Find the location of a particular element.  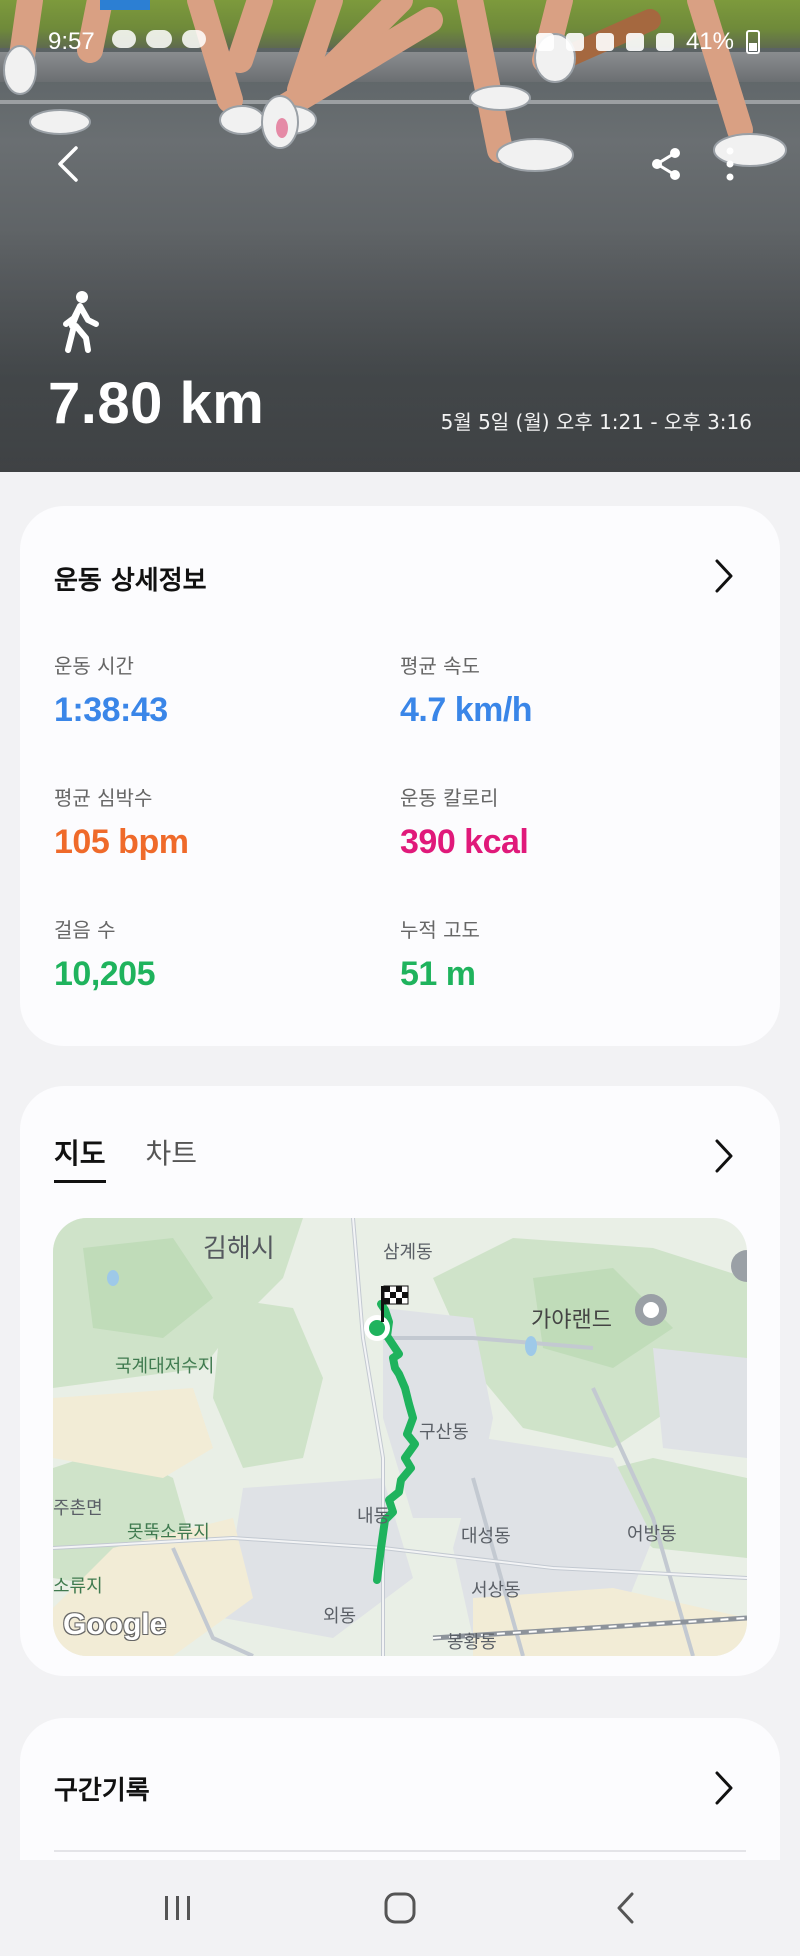

stat-duration: 운동 시간 1:38:43 is located at coordinates (111, 690).